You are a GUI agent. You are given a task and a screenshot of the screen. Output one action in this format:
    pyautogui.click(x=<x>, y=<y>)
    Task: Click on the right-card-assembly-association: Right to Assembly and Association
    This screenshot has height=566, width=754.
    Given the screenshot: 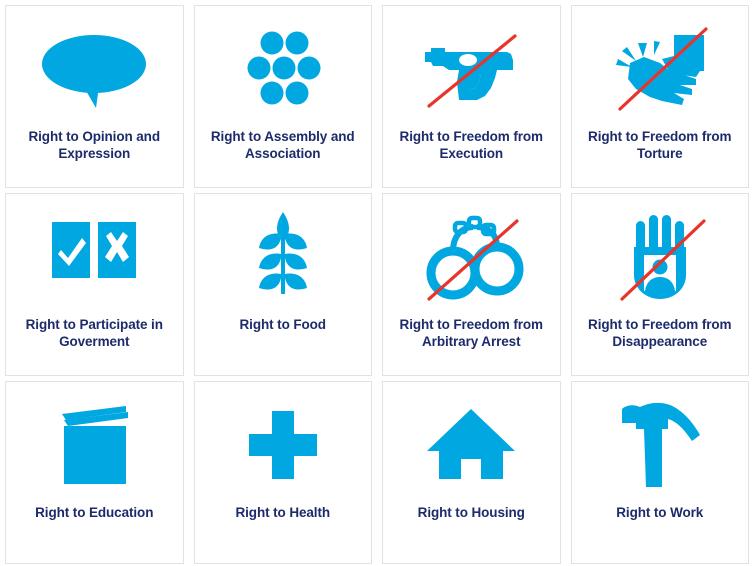 What is the action you would take?
    pyautogui.click(x=282, y=96)
    